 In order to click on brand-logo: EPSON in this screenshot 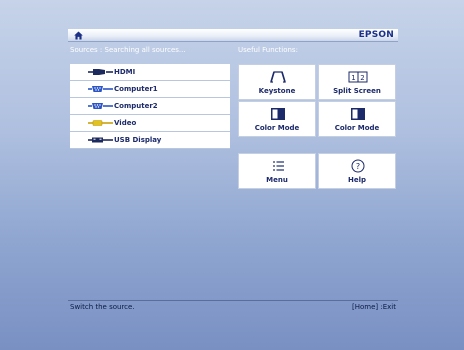, I will do `click(376, 35)`.